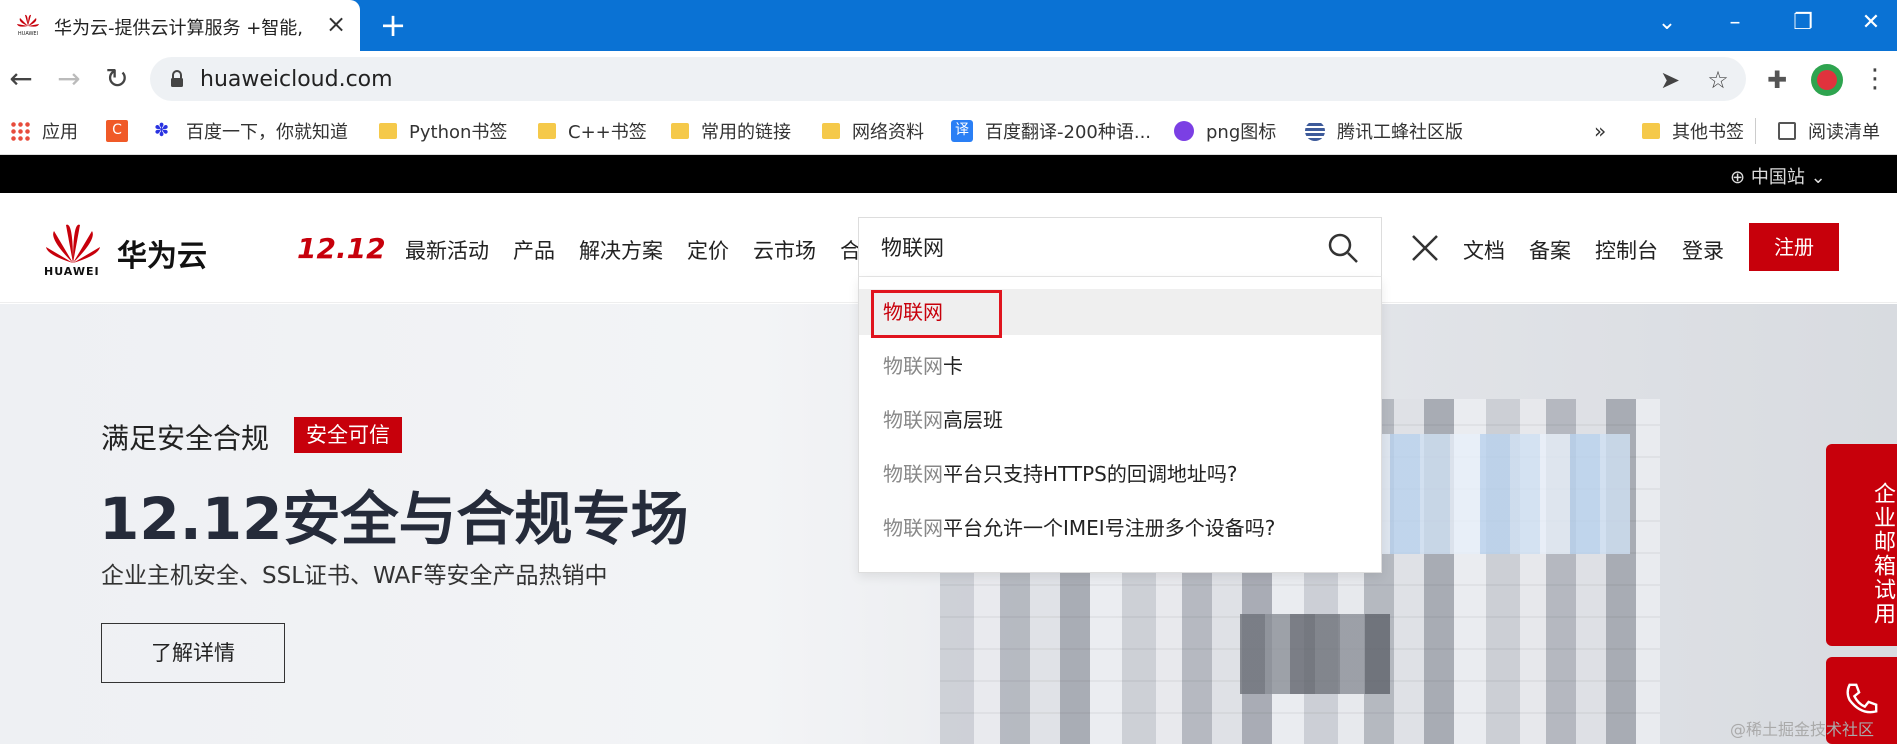 Image resolution: width=1897 pixels, height=744 pixels. I want to click on profile-avatar, so click(1827, 80).